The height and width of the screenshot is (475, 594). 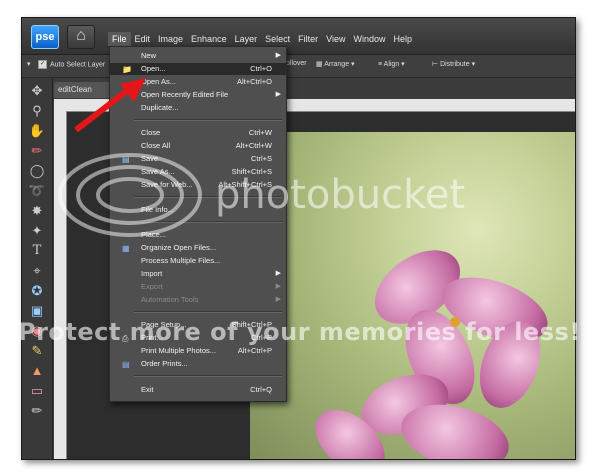 What do you see at coordinates (335, 39) in the screenshot?
I see `menu-view: View` at bounding box center [335, 39].